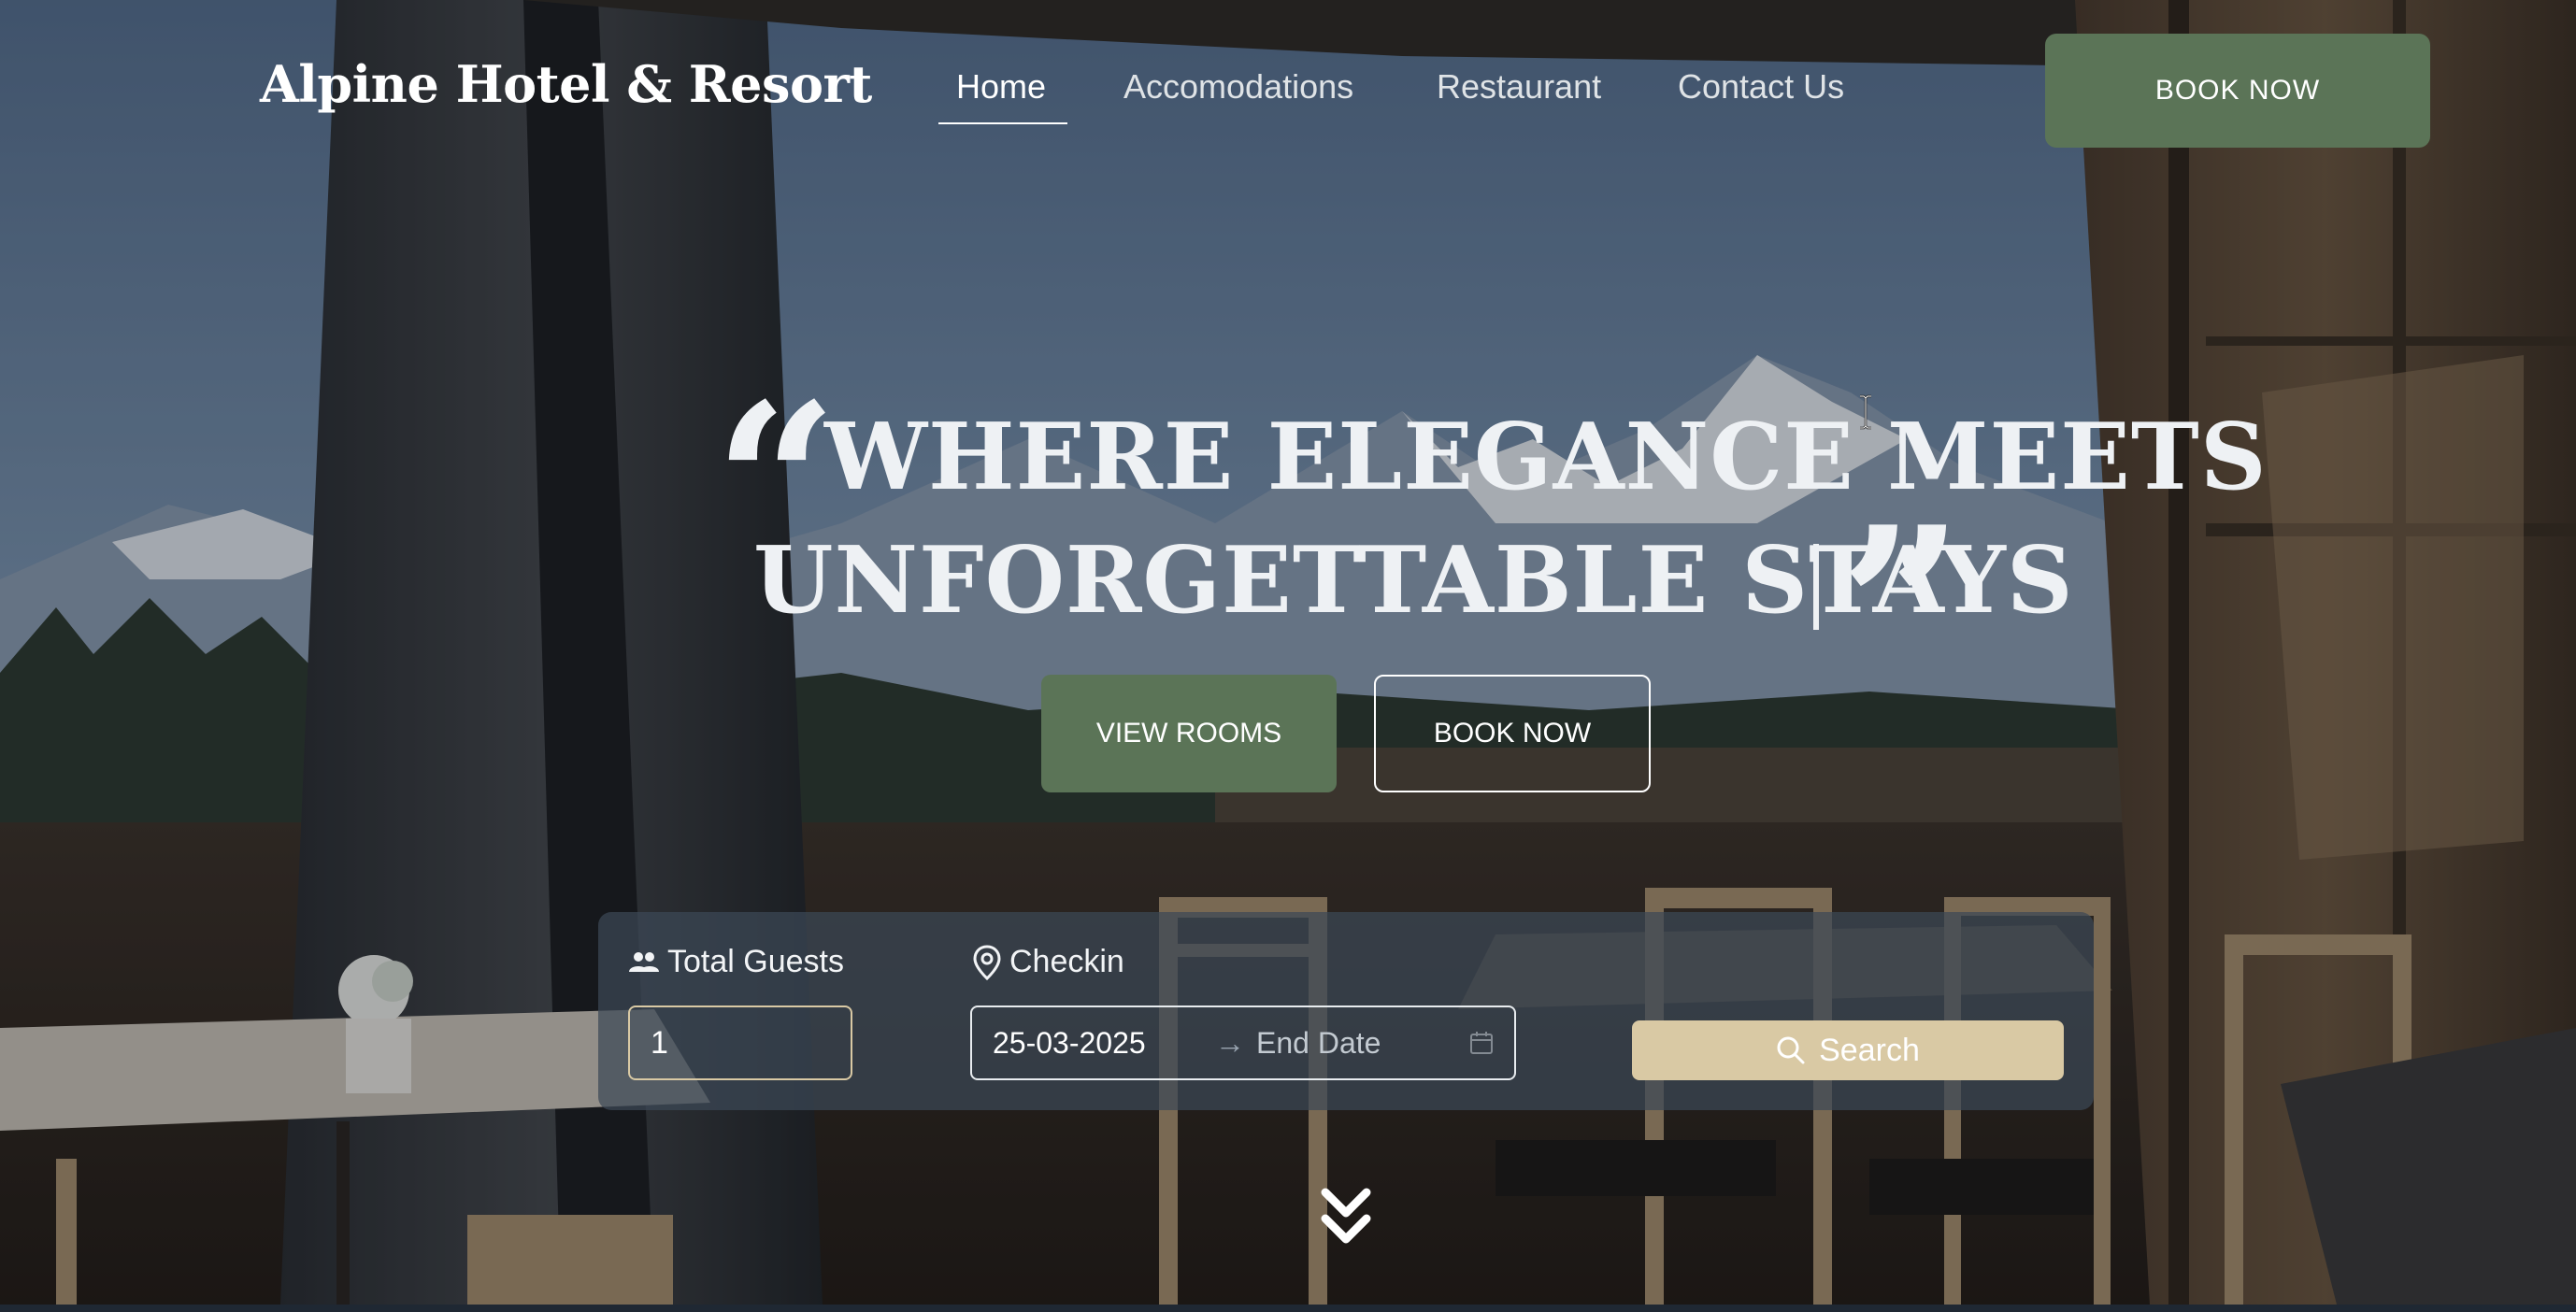  I want to click on chevron-double-down-icon, so click(1346, 1217).